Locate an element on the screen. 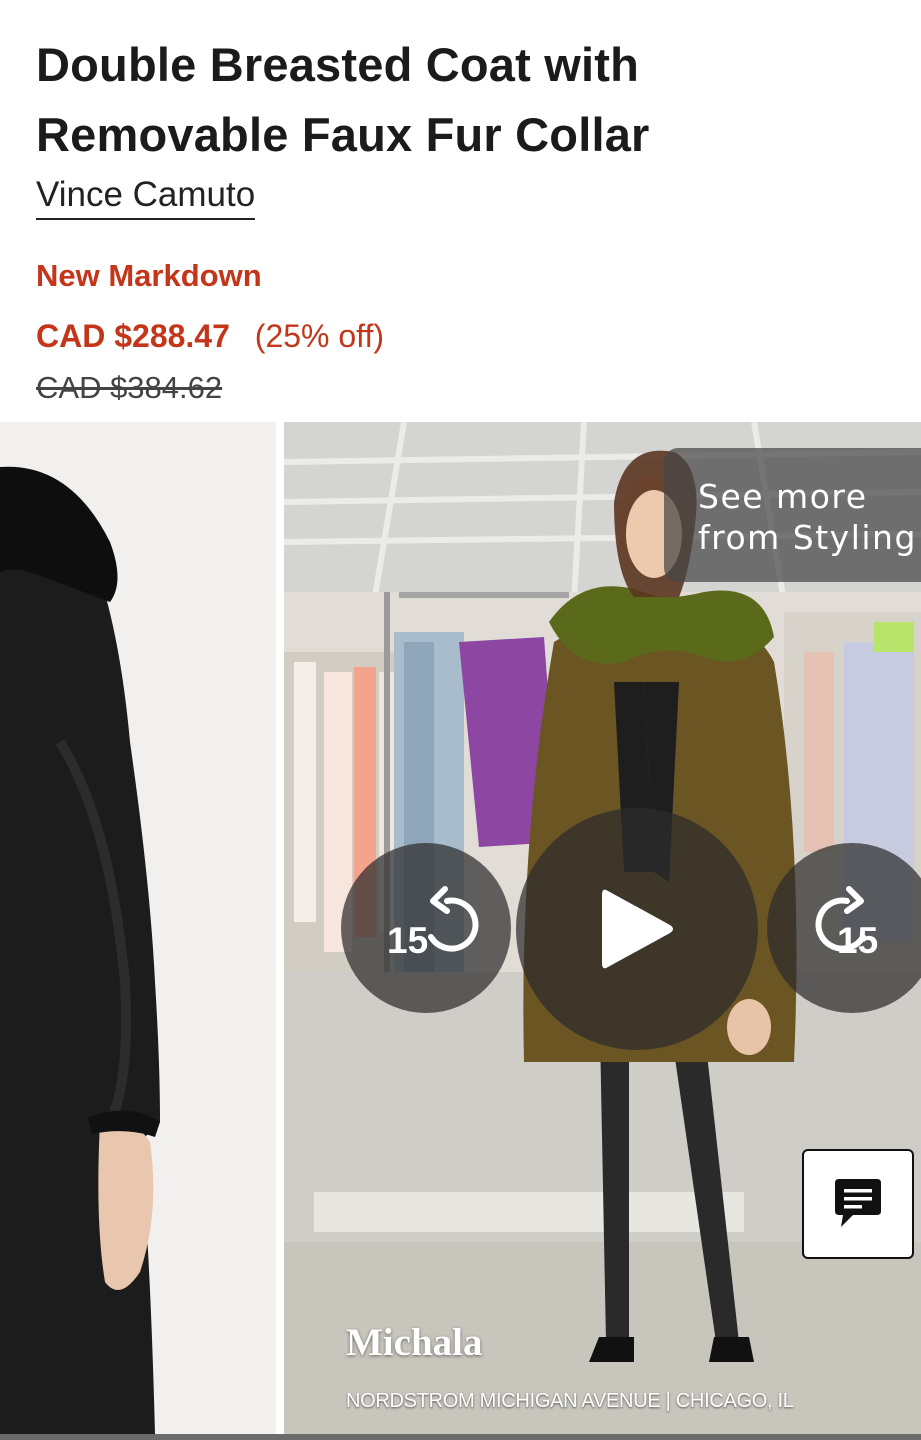 The image size is (921, 1440). brand-link: Vince Camuto is located at coordinates (146, 197).